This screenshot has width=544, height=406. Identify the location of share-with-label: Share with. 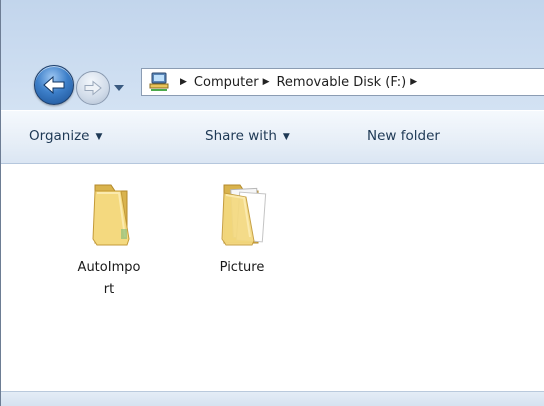
(241, 136).